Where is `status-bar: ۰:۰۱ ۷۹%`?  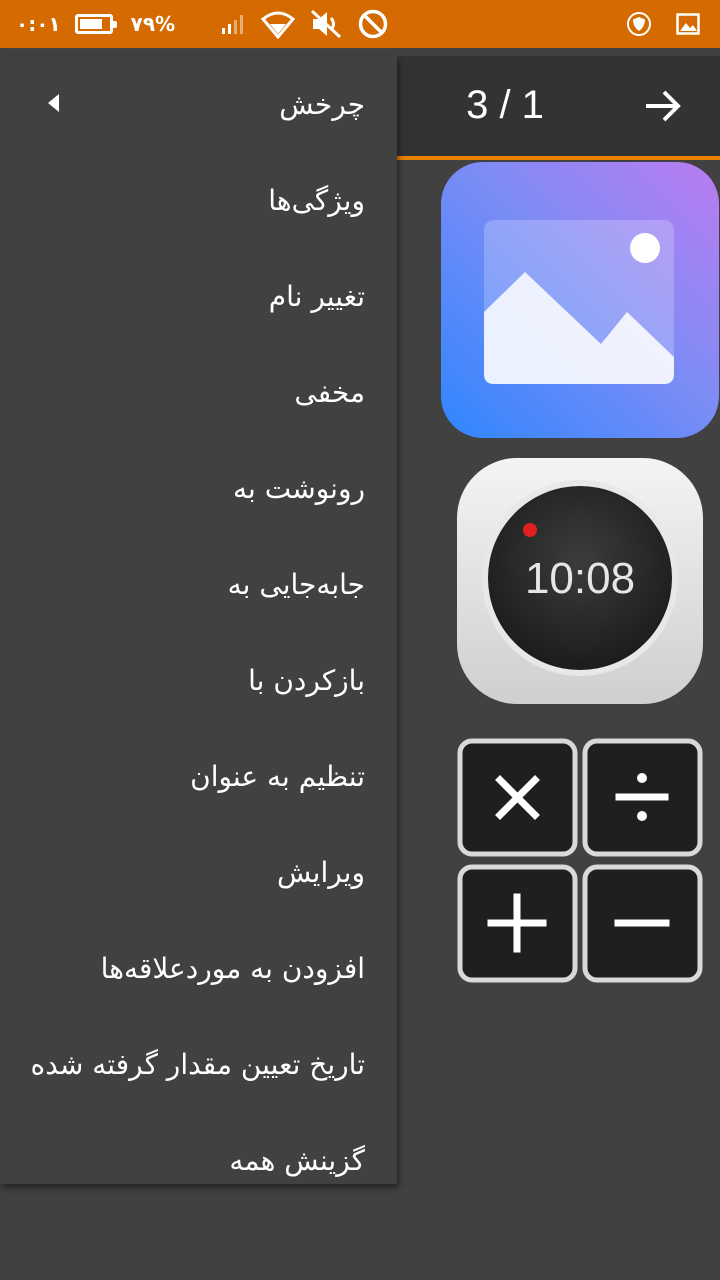 status-bar: ۰:۰۱ ۷۹% is located at coordinates (360, 24).